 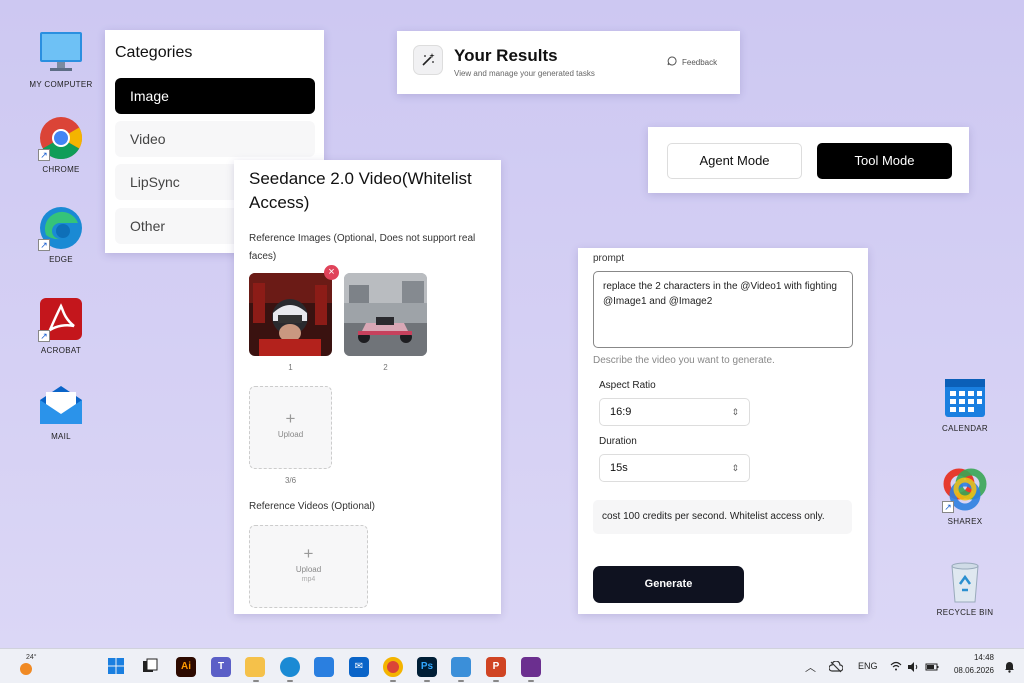 What do you see at coordinates (965, 428) in the screenshot?
I see `desktop-icon-label: CALENDAR` at bounding box center [965, 428].